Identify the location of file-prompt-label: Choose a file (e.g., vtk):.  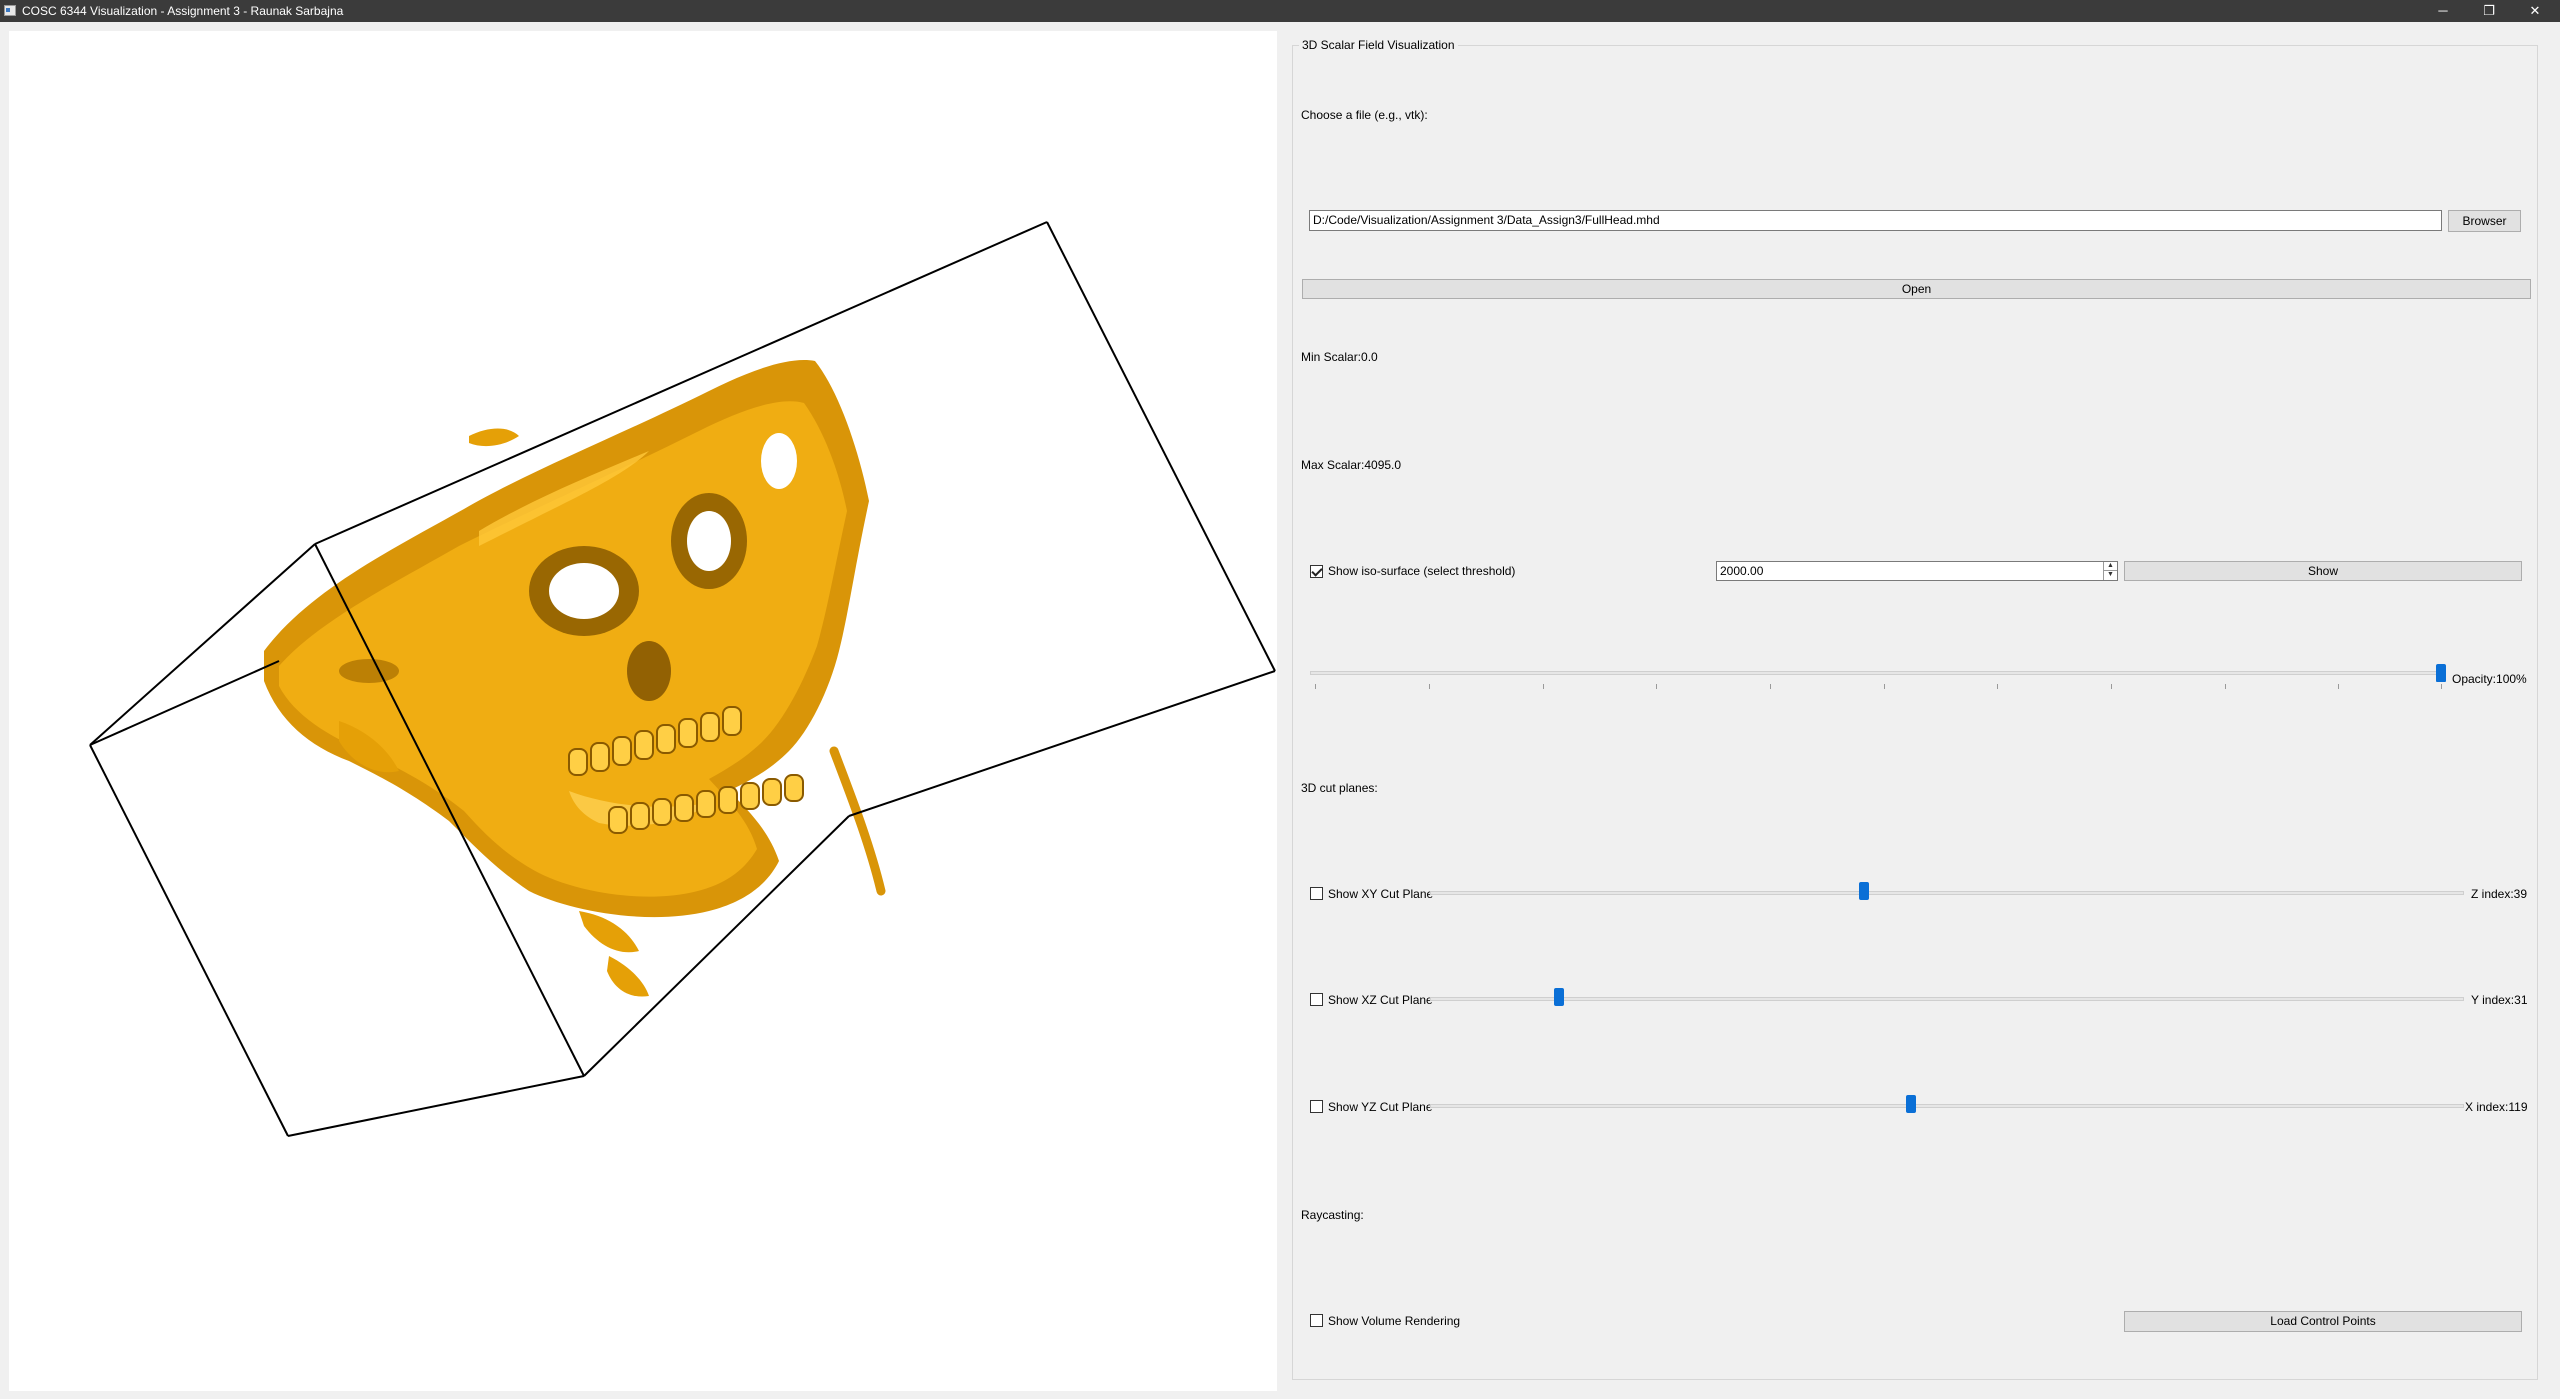
(1364, 115).